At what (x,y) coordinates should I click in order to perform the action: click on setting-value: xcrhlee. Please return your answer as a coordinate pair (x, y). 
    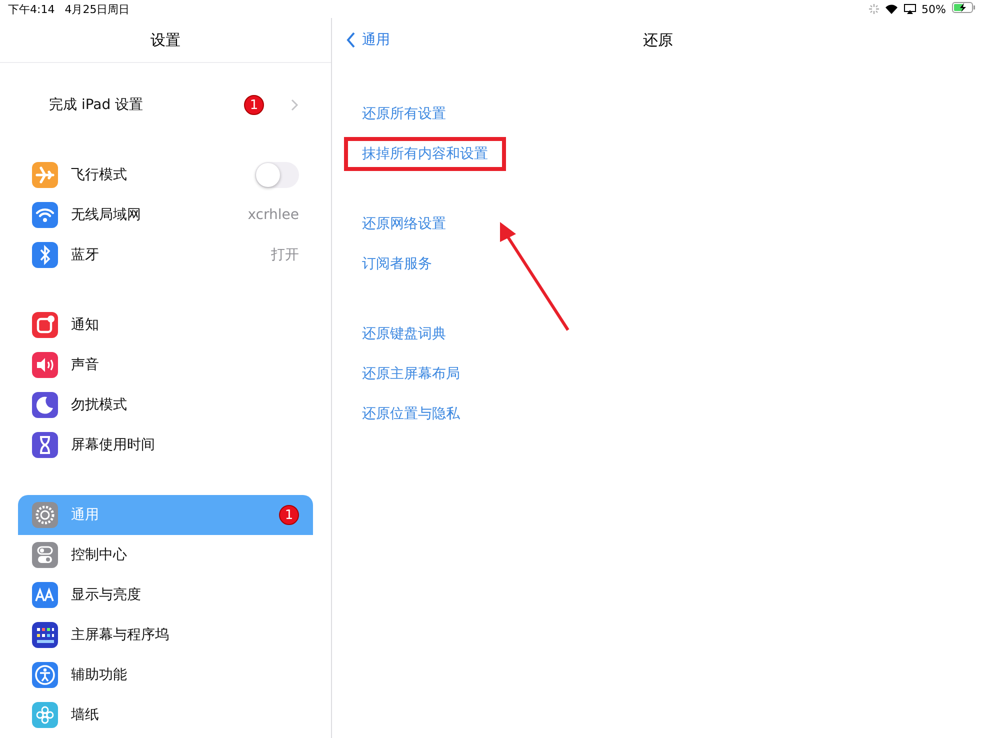
    Looking at the image, I should click on (273, 215).